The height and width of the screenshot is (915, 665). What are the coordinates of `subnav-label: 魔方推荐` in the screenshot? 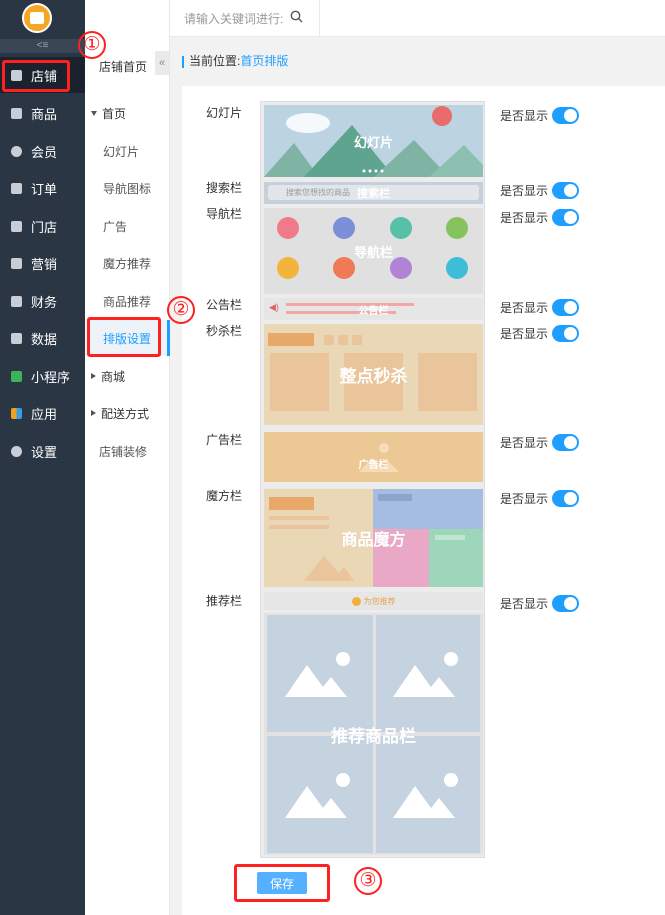 It's located at (127, 263).